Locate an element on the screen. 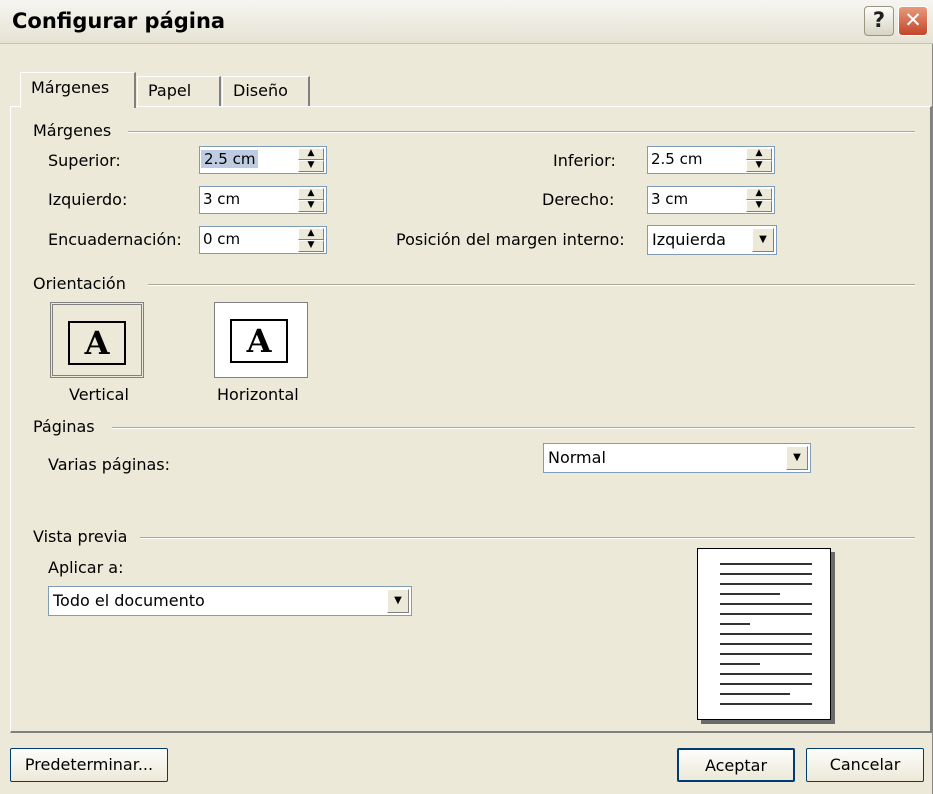 The height and width of the screenshot is (794, 933). izquierdo-label: Izquierdo: is located at coordinates (88, 199).